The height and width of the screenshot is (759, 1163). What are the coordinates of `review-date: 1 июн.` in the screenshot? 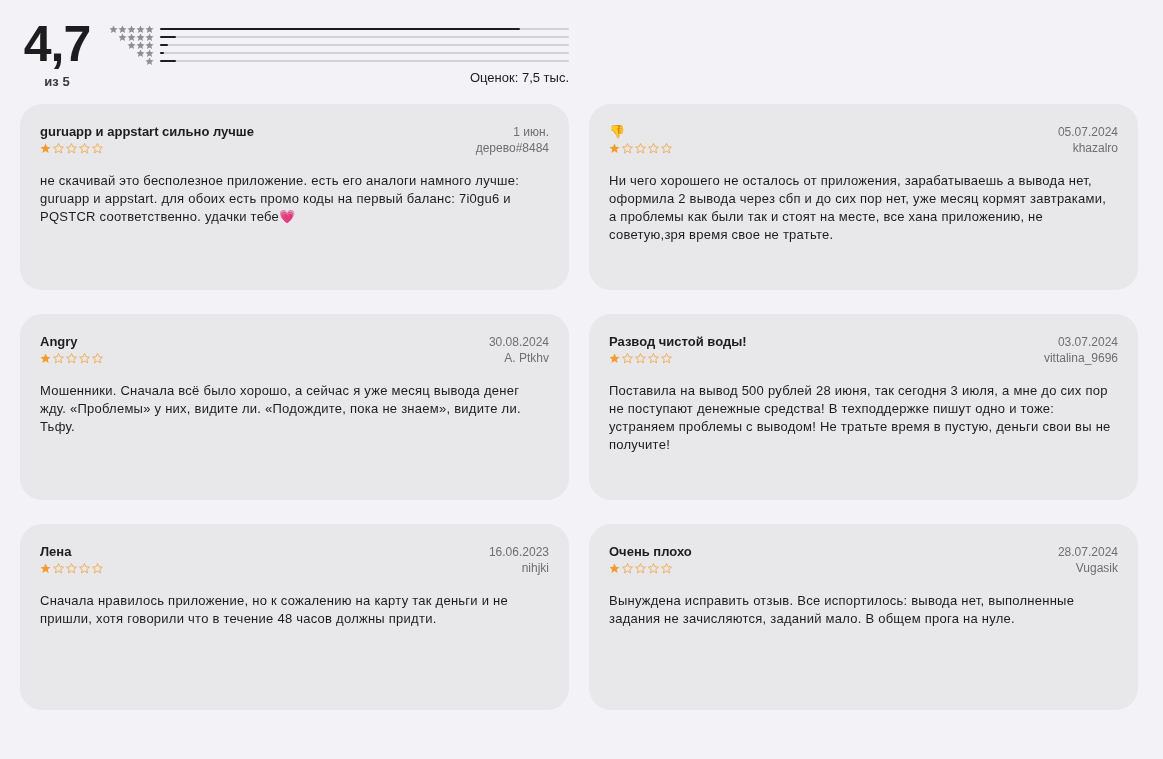 It's located at (530, 132).